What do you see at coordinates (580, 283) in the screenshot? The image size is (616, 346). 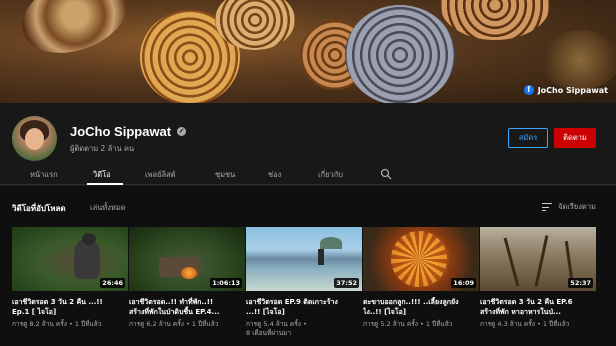 I see `video-duration: 52:37` at bounding box center [580, 283].